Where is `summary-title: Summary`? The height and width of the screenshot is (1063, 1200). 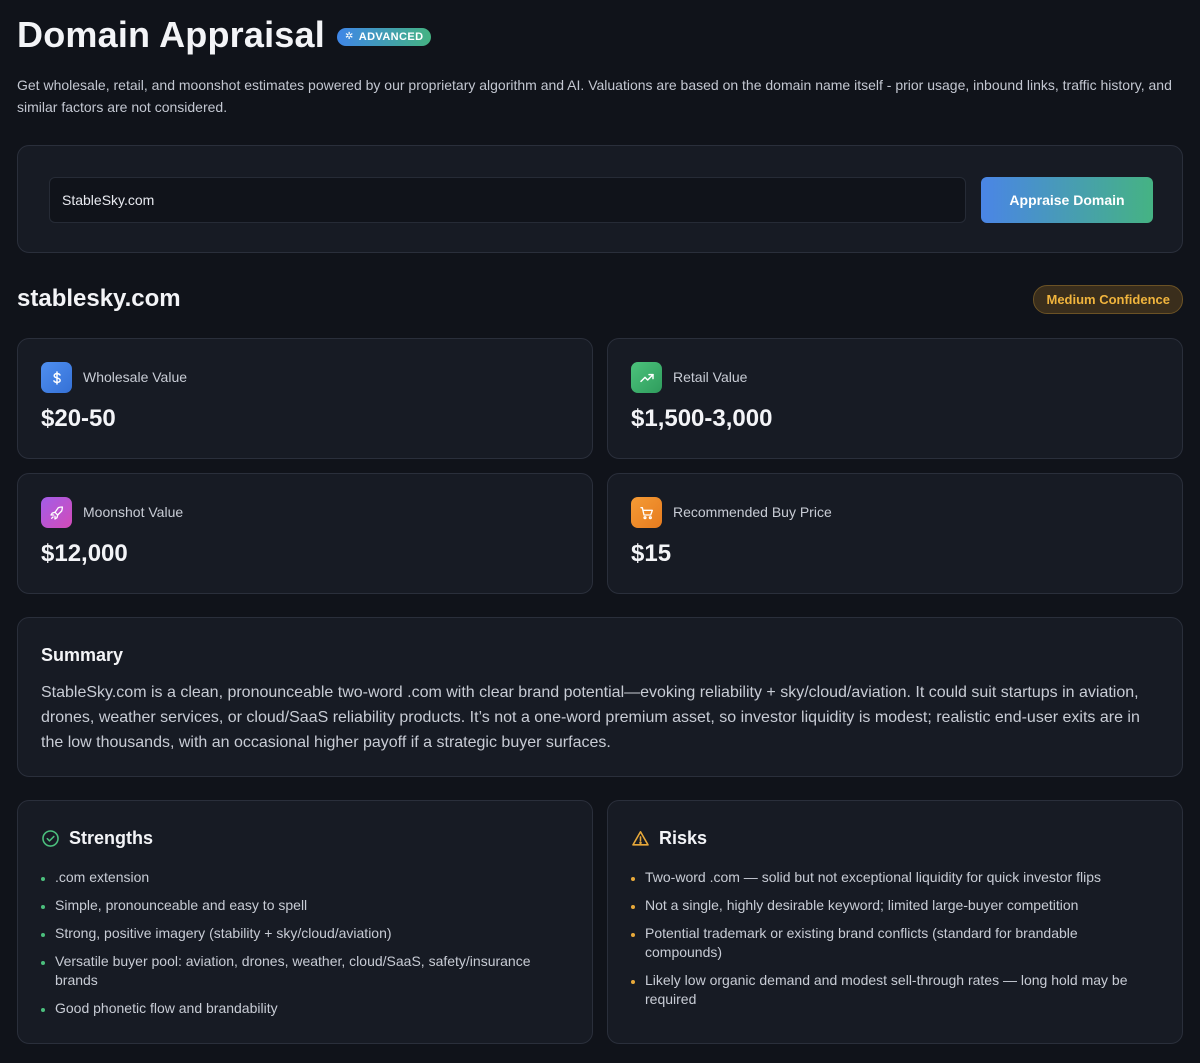
summary-title: Summary is located at coordinates (82, 655).